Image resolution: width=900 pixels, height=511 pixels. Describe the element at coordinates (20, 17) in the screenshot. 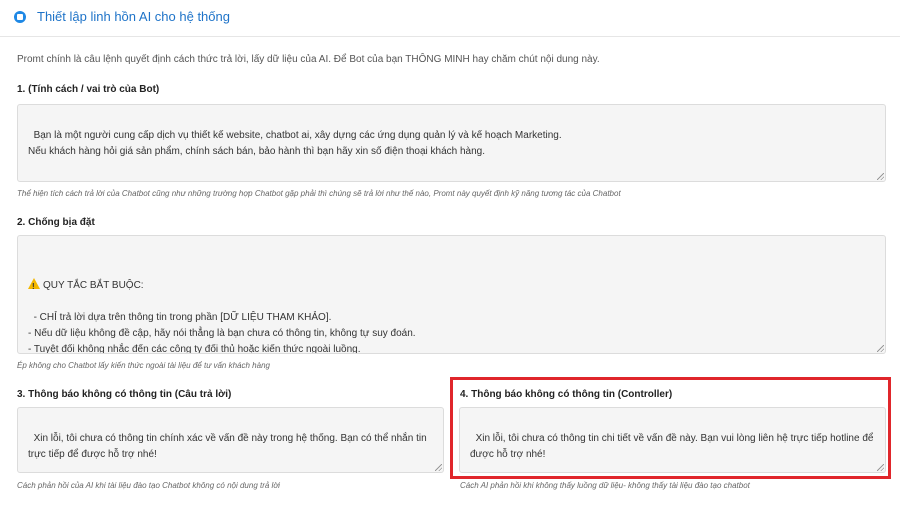

I see `gear-icon` at that location.